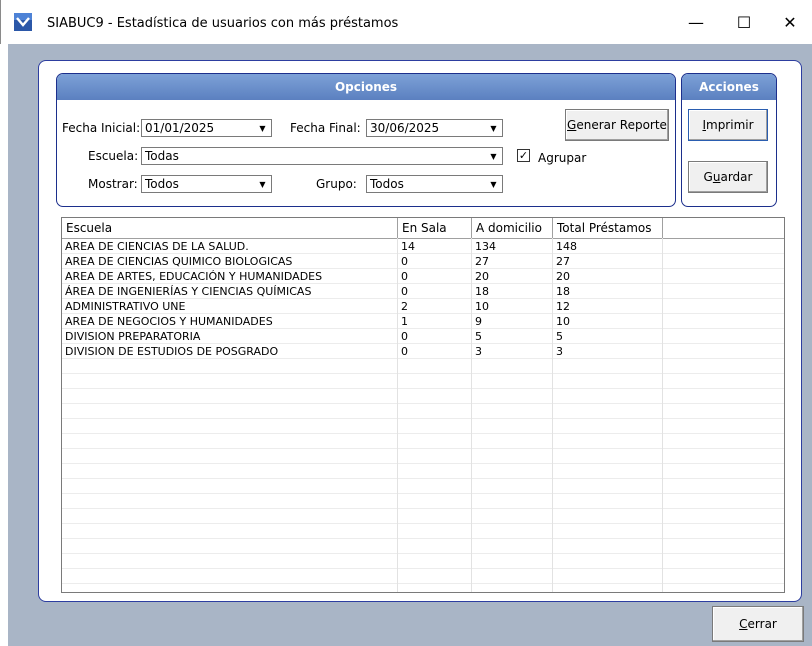  Describe the element at coordinates (133, 336) in the screenshot. I see `table-cell: DIVISION PREPARATORIA` at that location.